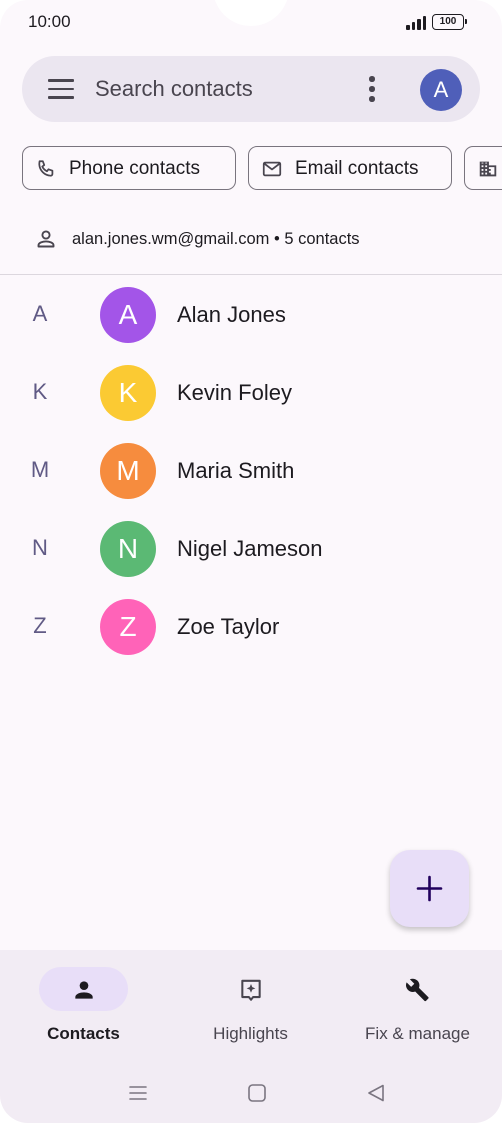 This screenshot has width=502, height=1123. What do you see at coordinates (128, 549) in the screenshot?
I see `contact-avatar: N` at bounding box center [128, 549].